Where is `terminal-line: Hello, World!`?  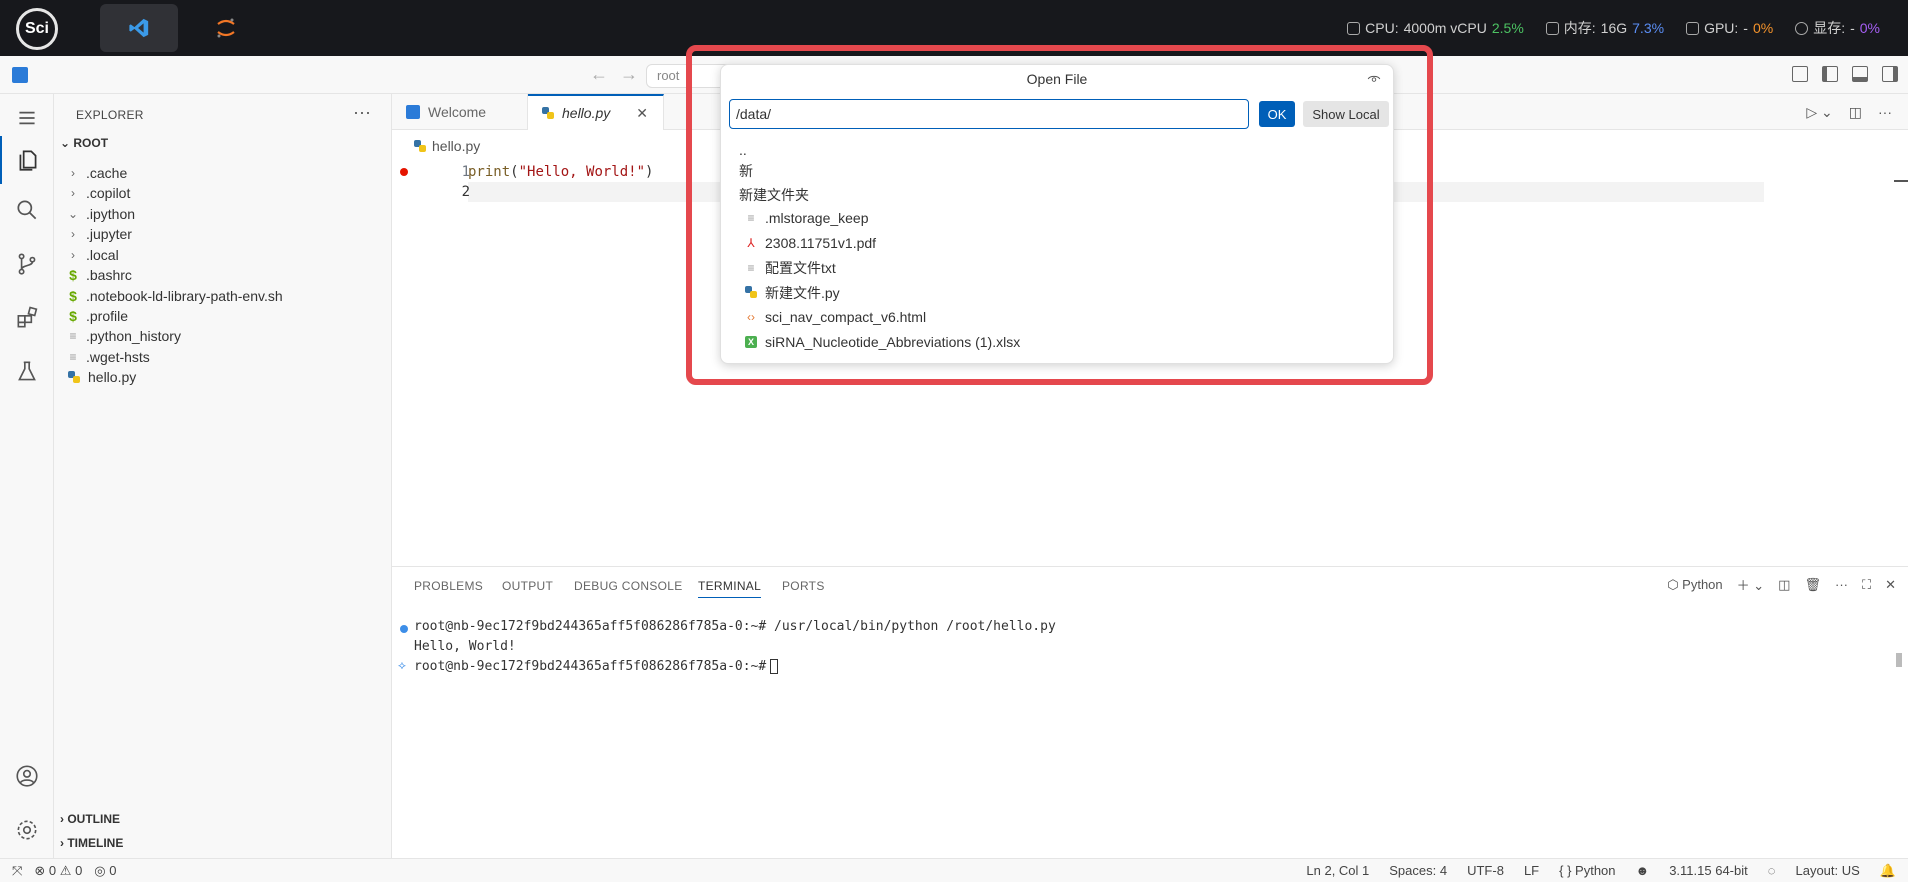 terminal-line: Hello, World! is located at coordinates (465, 646).